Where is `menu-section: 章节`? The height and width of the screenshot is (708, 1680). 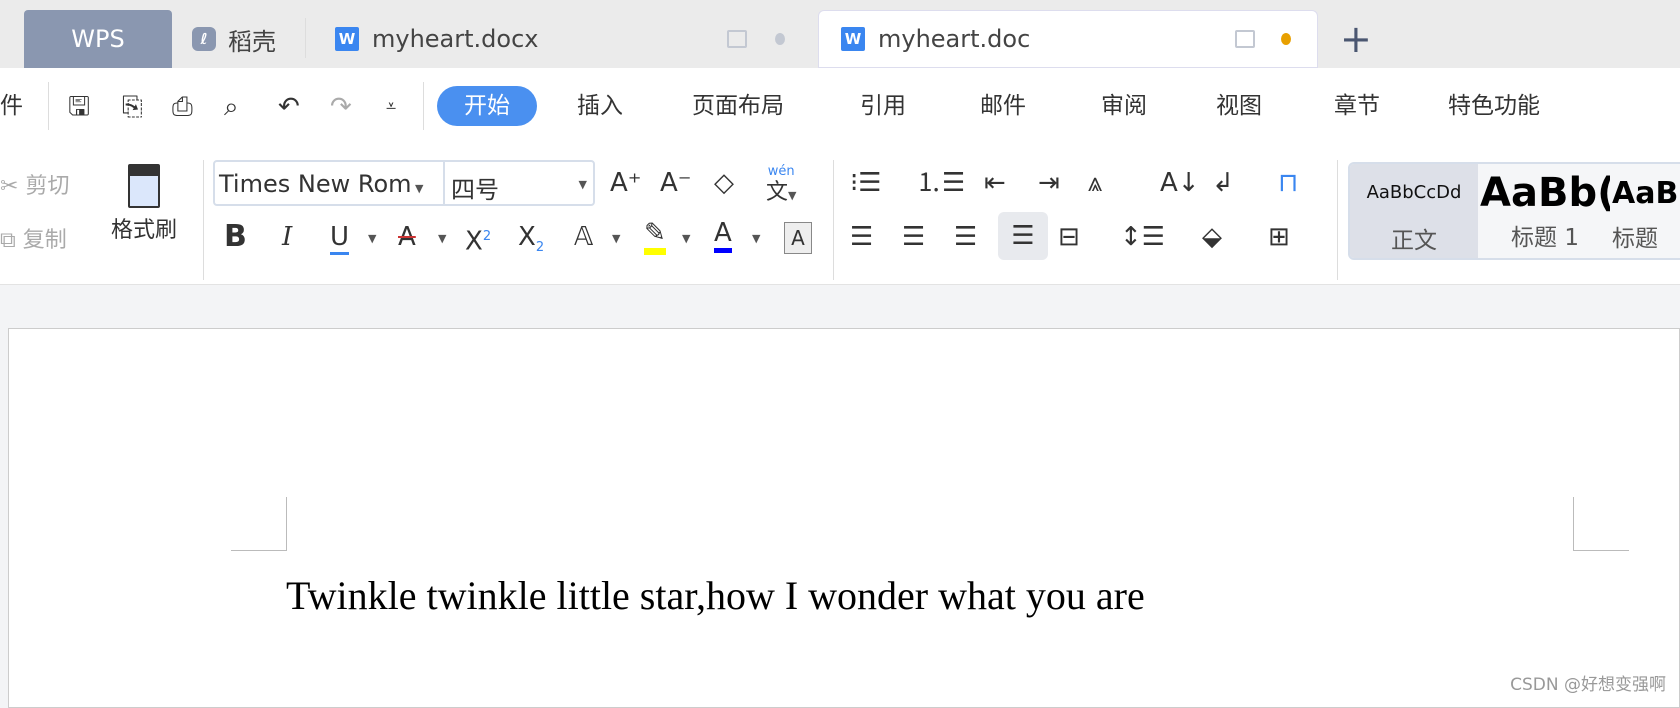
menu-section: 章节 is located at coordinates (1357, 106).